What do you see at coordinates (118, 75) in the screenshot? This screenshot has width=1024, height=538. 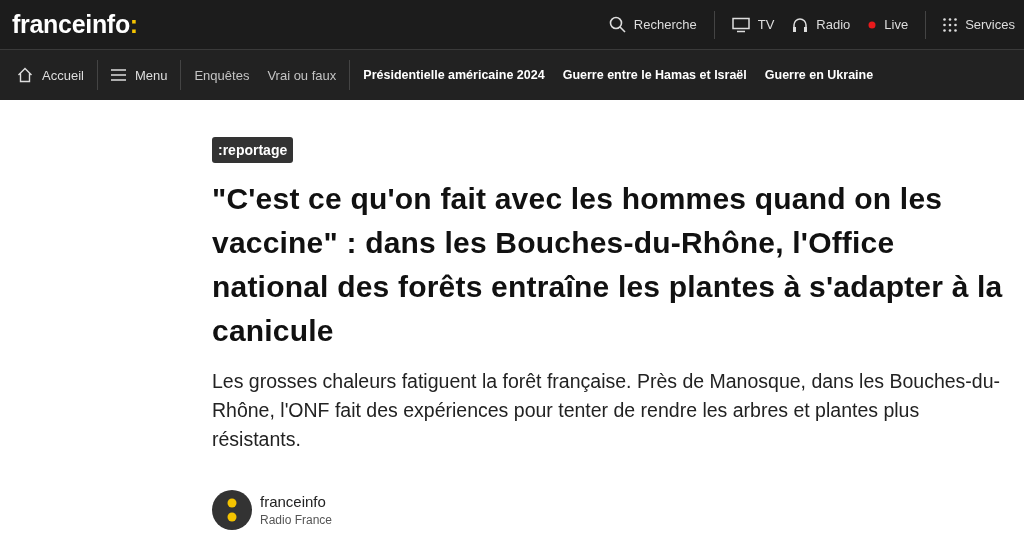 I see `menu-icon` at bounding box center [118, 75].